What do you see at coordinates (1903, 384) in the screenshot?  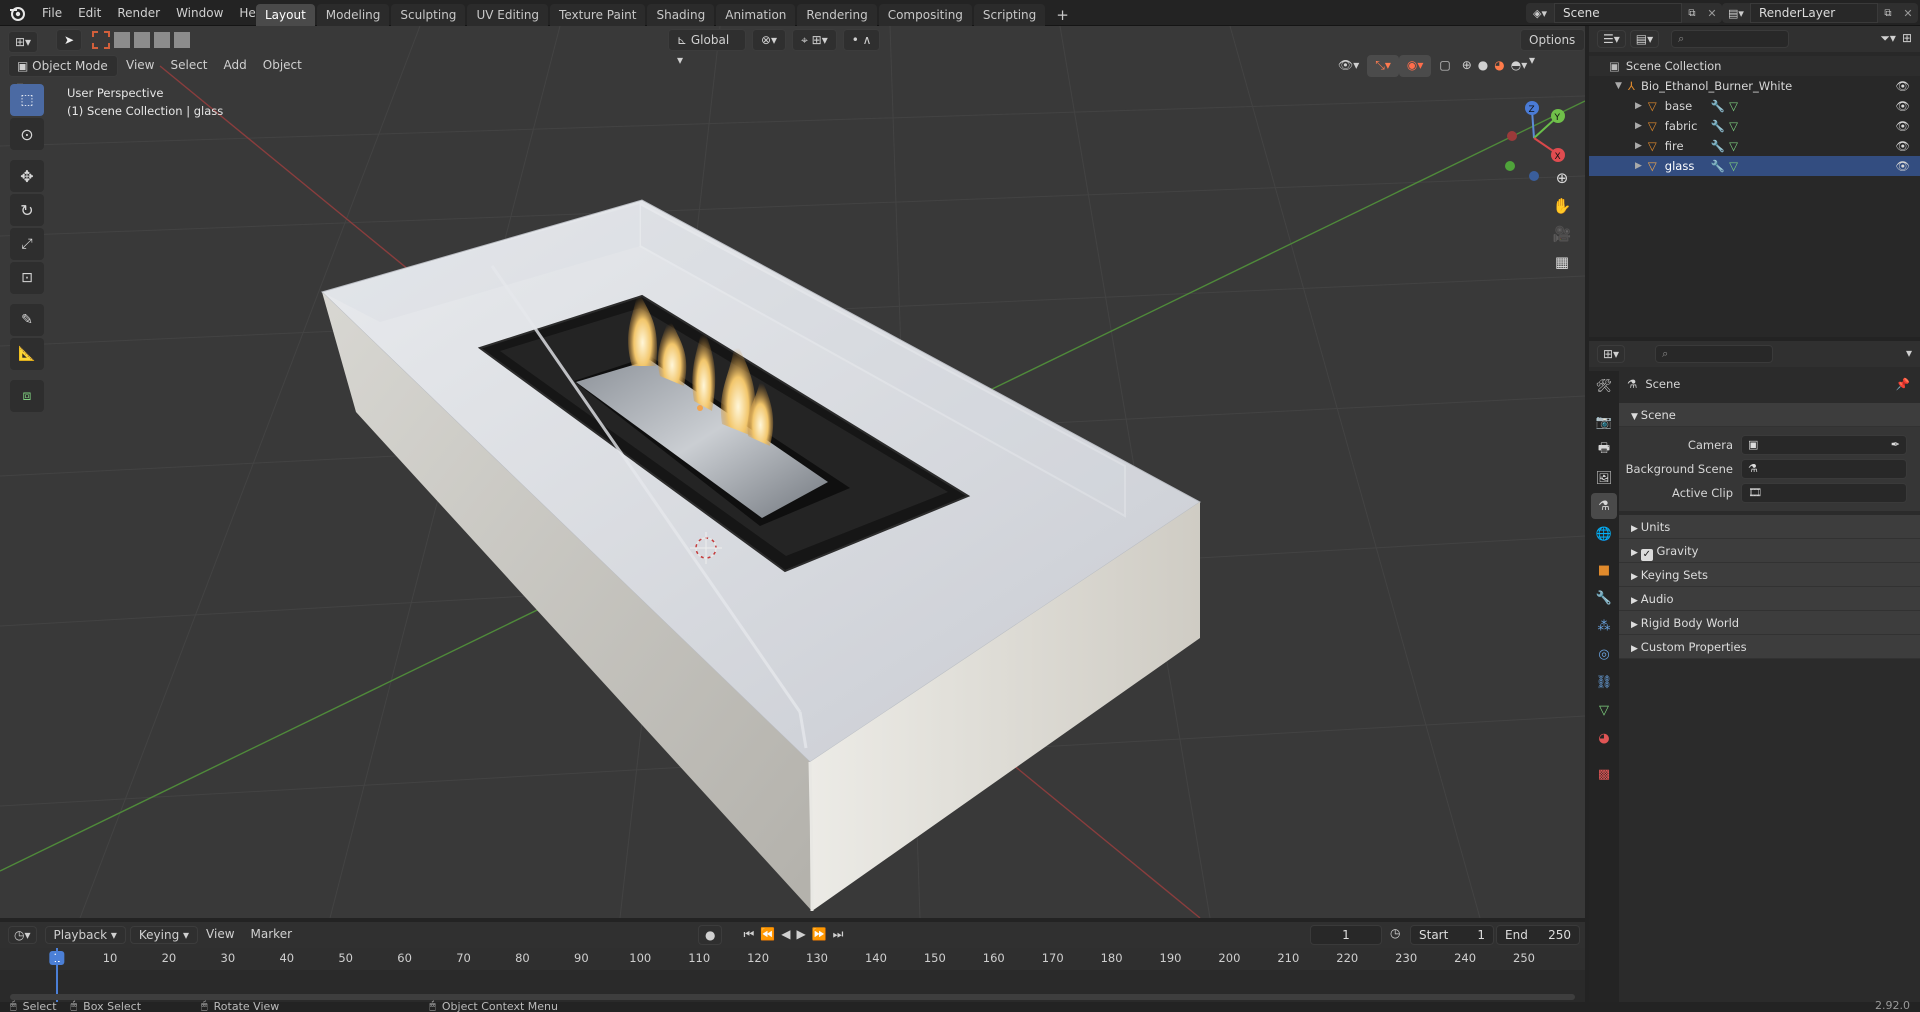 I see `pin-icon: 📌` at bounding box center [1903, 384].